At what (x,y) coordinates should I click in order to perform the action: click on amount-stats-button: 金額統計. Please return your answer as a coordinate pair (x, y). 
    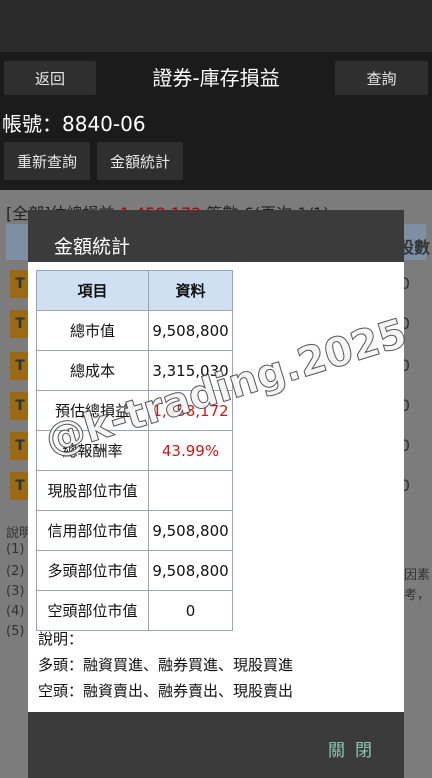
    Looking at the image, I should click on (140, 161).